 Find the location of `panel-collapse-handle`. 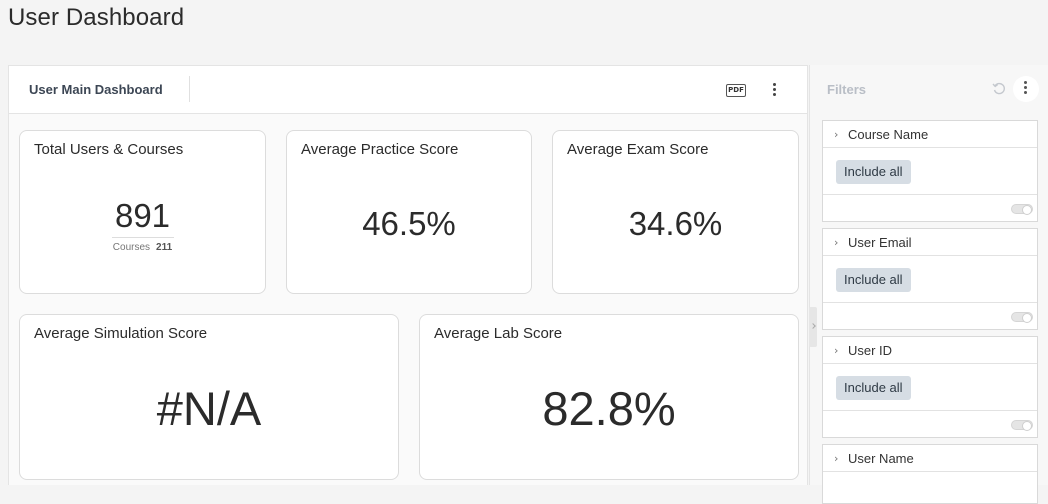

panel-collapse-handle is located at coordinates (813, 327).